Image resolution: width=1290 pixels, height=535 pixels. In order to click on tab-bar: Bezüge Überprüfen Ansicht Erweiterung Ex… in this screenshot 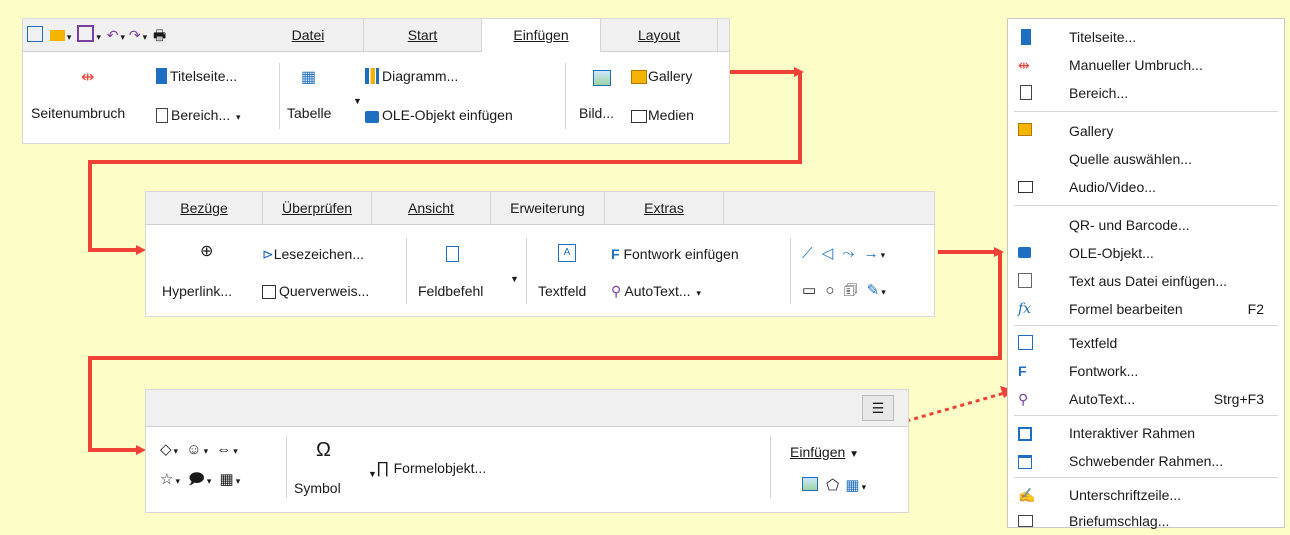, I will do `click(540, 208)`.